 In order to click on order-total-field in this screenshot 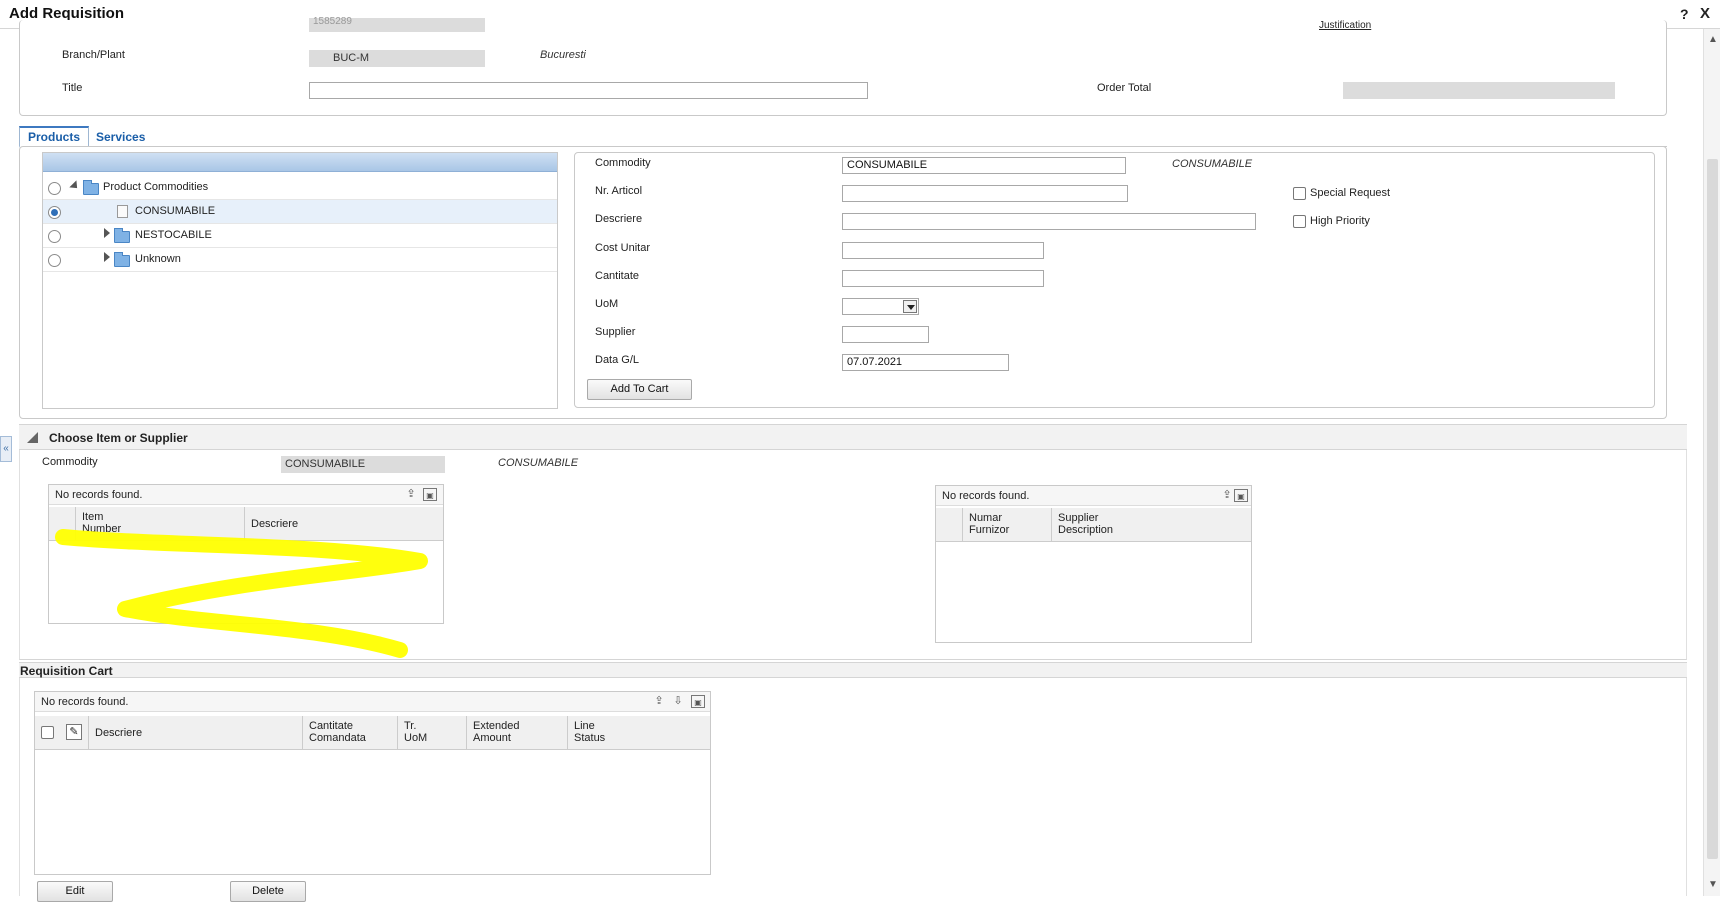, I will do `click(1479, 90)`.